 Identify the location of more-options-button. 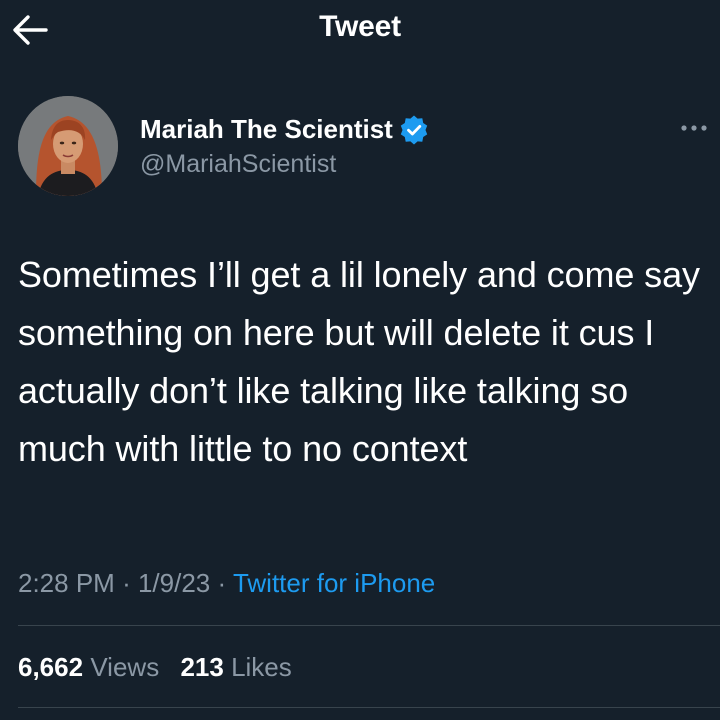
(696, 128).